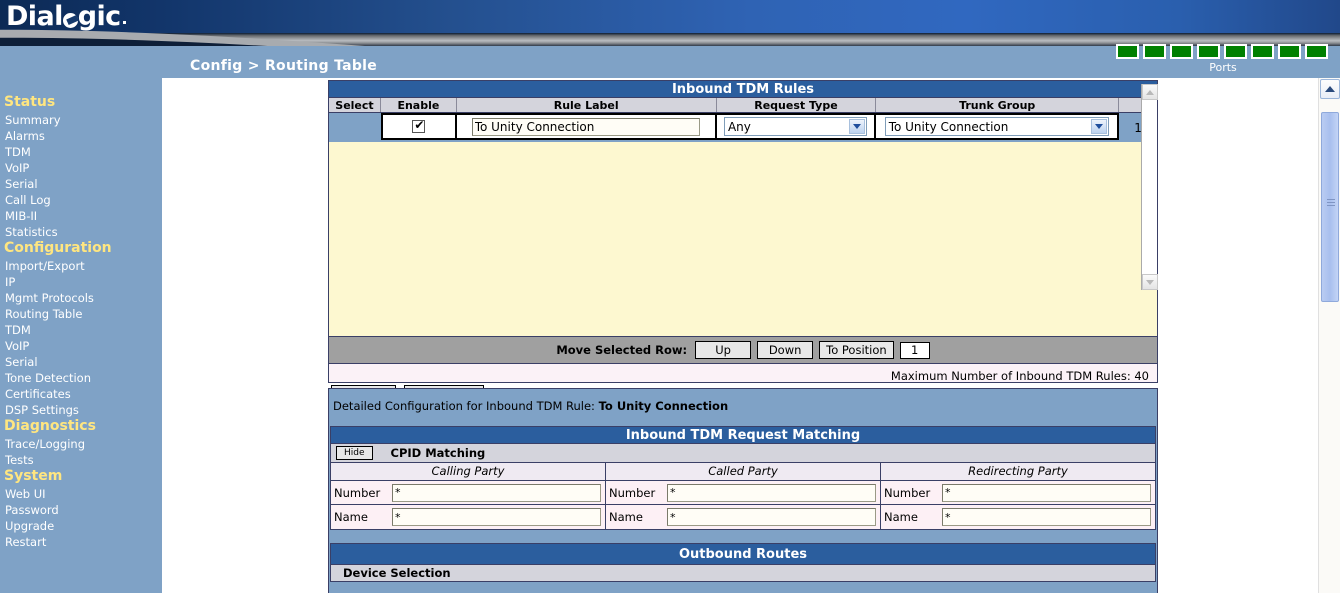 The height and width of the screenshot is (593, 1340). Describe the element at coordinates (1329, 335) in the screenshot. I see `page-scrollbar` at that location.